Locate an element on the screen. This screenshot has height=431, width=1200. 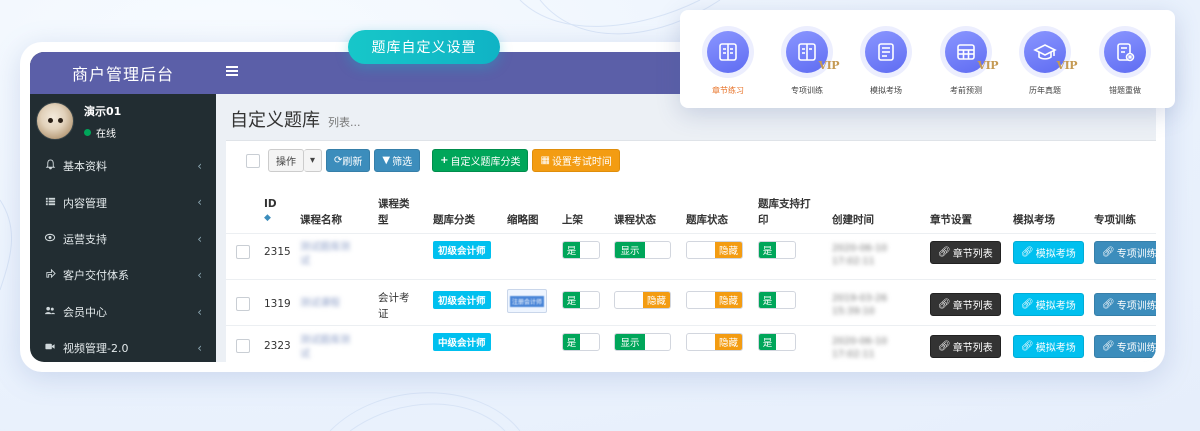
set-exam-time-button: ▦ 设置考试时间 is located at coordinates (576, 160).